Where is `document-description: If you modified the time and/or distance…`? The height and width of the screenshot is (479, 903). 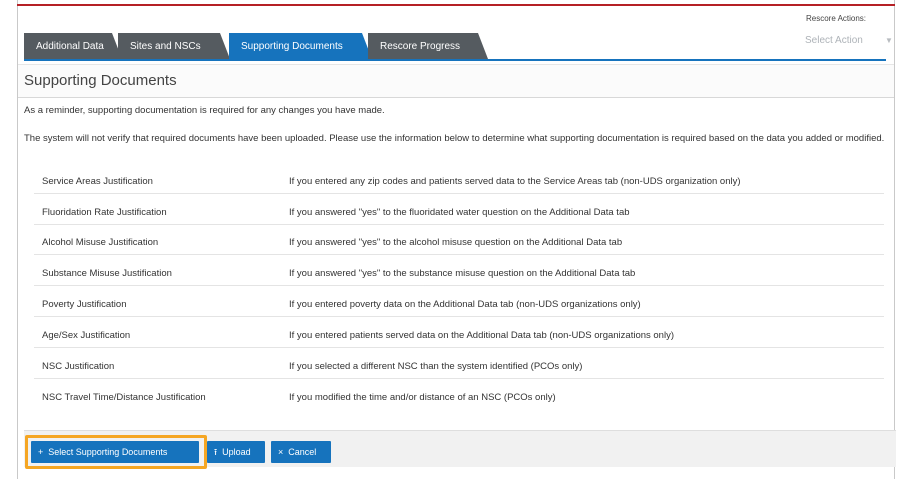 document-description: If you modified the time and/or distance… is located at coordinates (422, 397).